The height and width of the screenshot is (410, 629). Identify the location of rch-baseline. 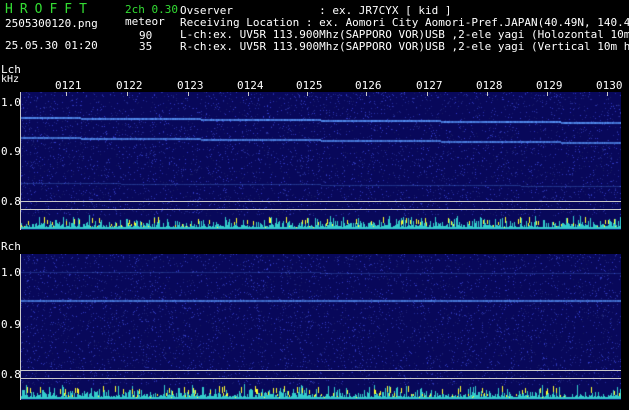
(320, 370).